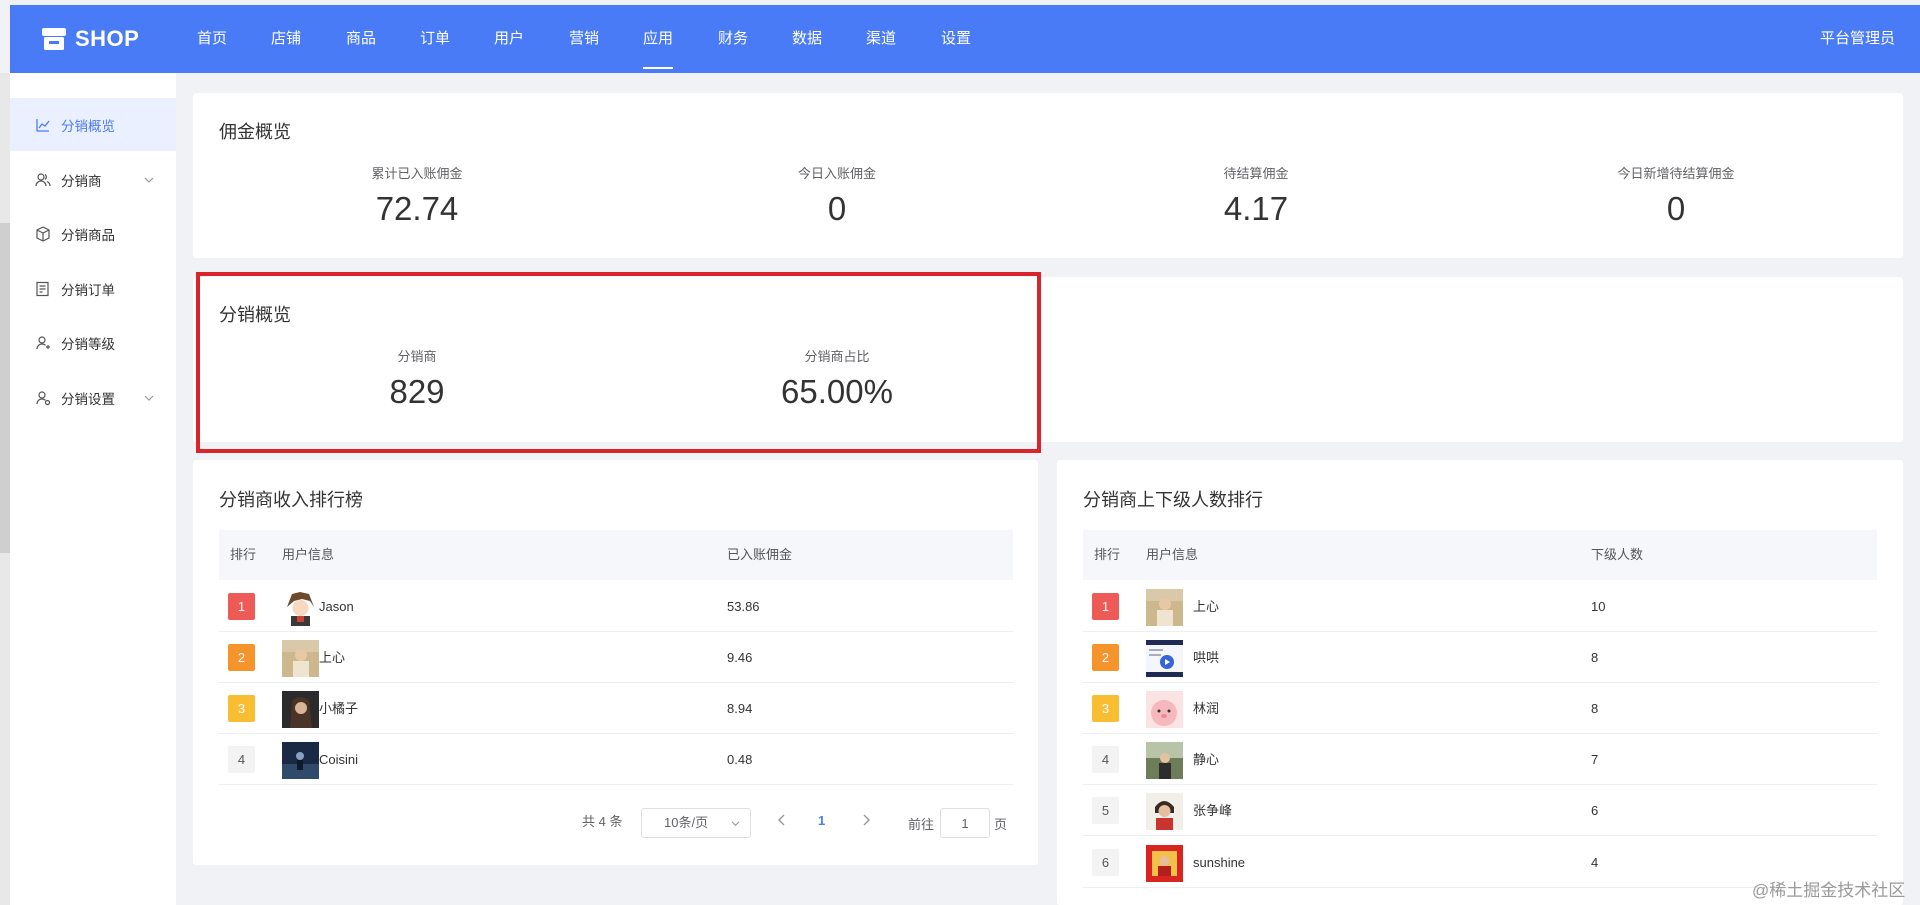  I want to click on commission-value: 8.94, so click(740, 708).